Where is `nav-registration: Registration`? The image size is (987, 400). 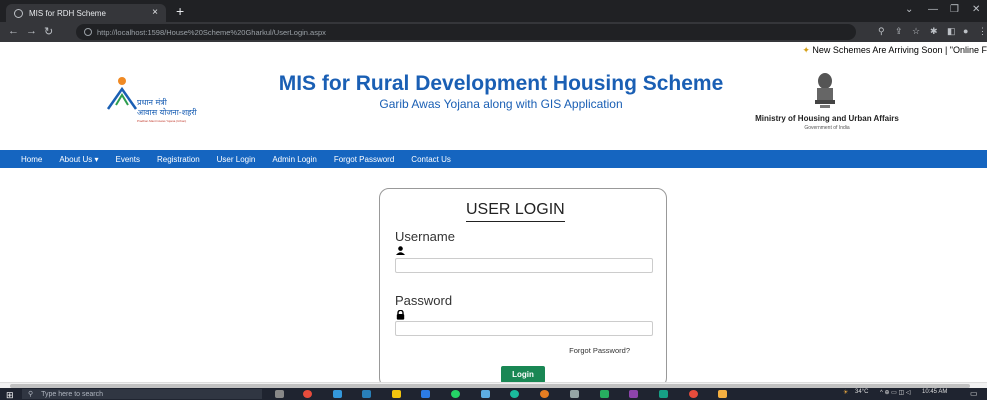
nav-registration: Registration is located at coordinates (178, 159).